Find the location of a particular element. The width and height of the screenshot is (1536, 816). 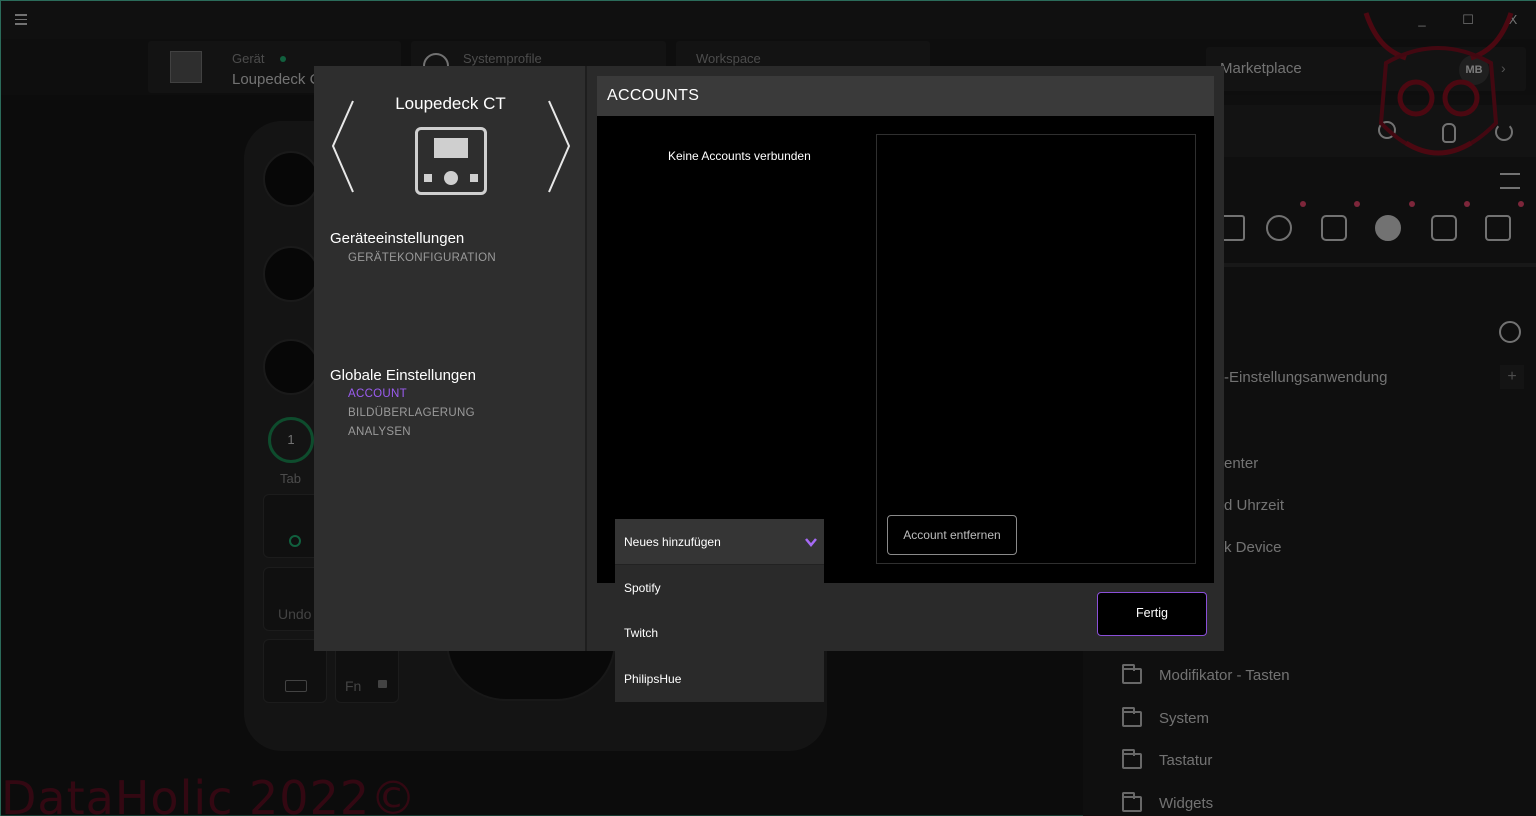

nav-item-image-overlay: BILDÜBERLAGERUNG is located at coordinates (411, 413).